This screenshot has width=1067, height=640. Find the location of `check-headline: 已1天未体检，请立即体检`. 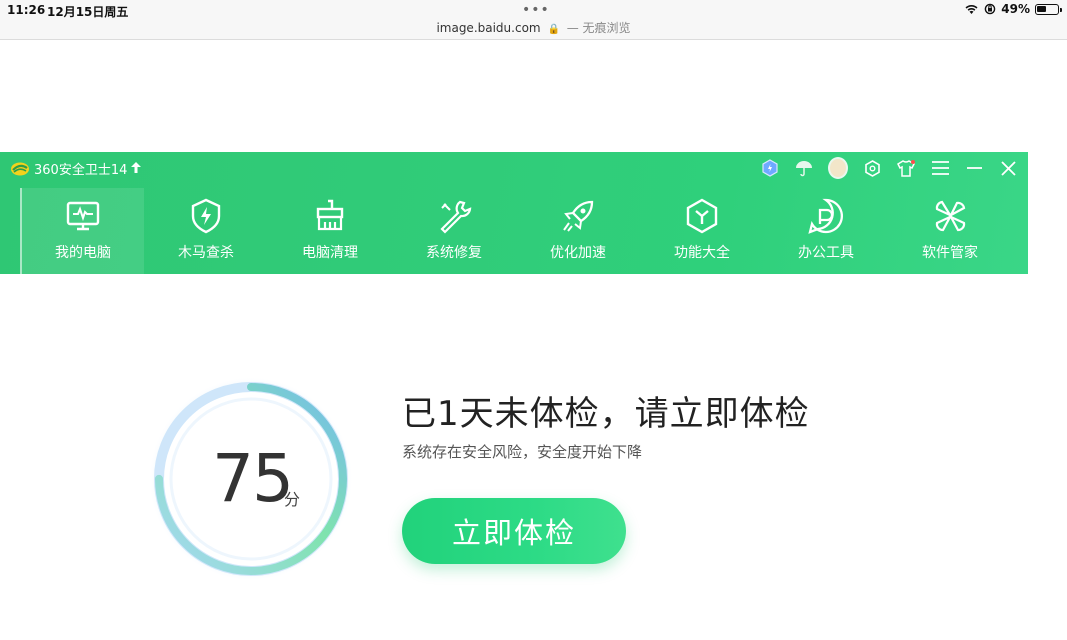

check-headline: 已1天未体检，请立即体检 is located at coordinates (606, 414).